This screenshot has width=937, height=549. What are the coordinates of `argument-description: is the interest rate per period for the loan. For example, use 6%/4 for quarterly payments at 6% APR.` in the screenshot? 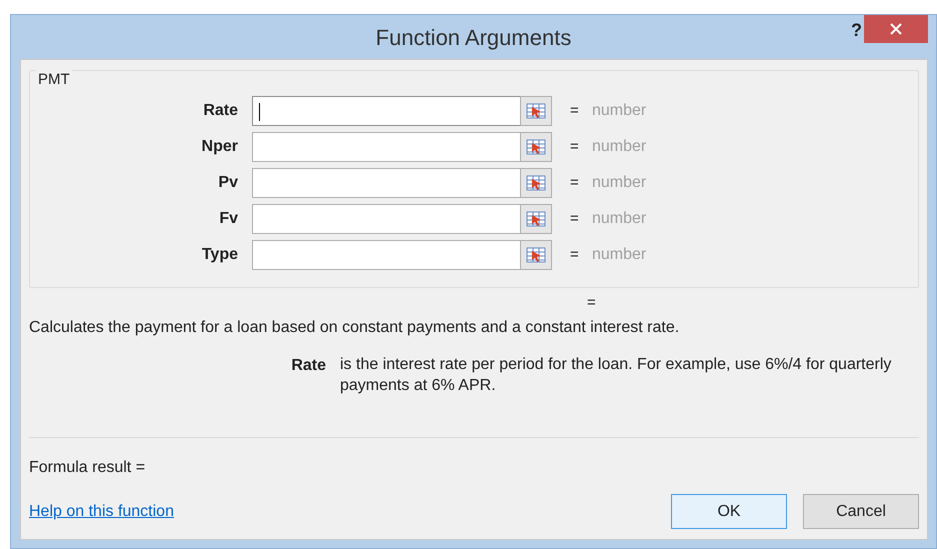 It's located at (616, 375).